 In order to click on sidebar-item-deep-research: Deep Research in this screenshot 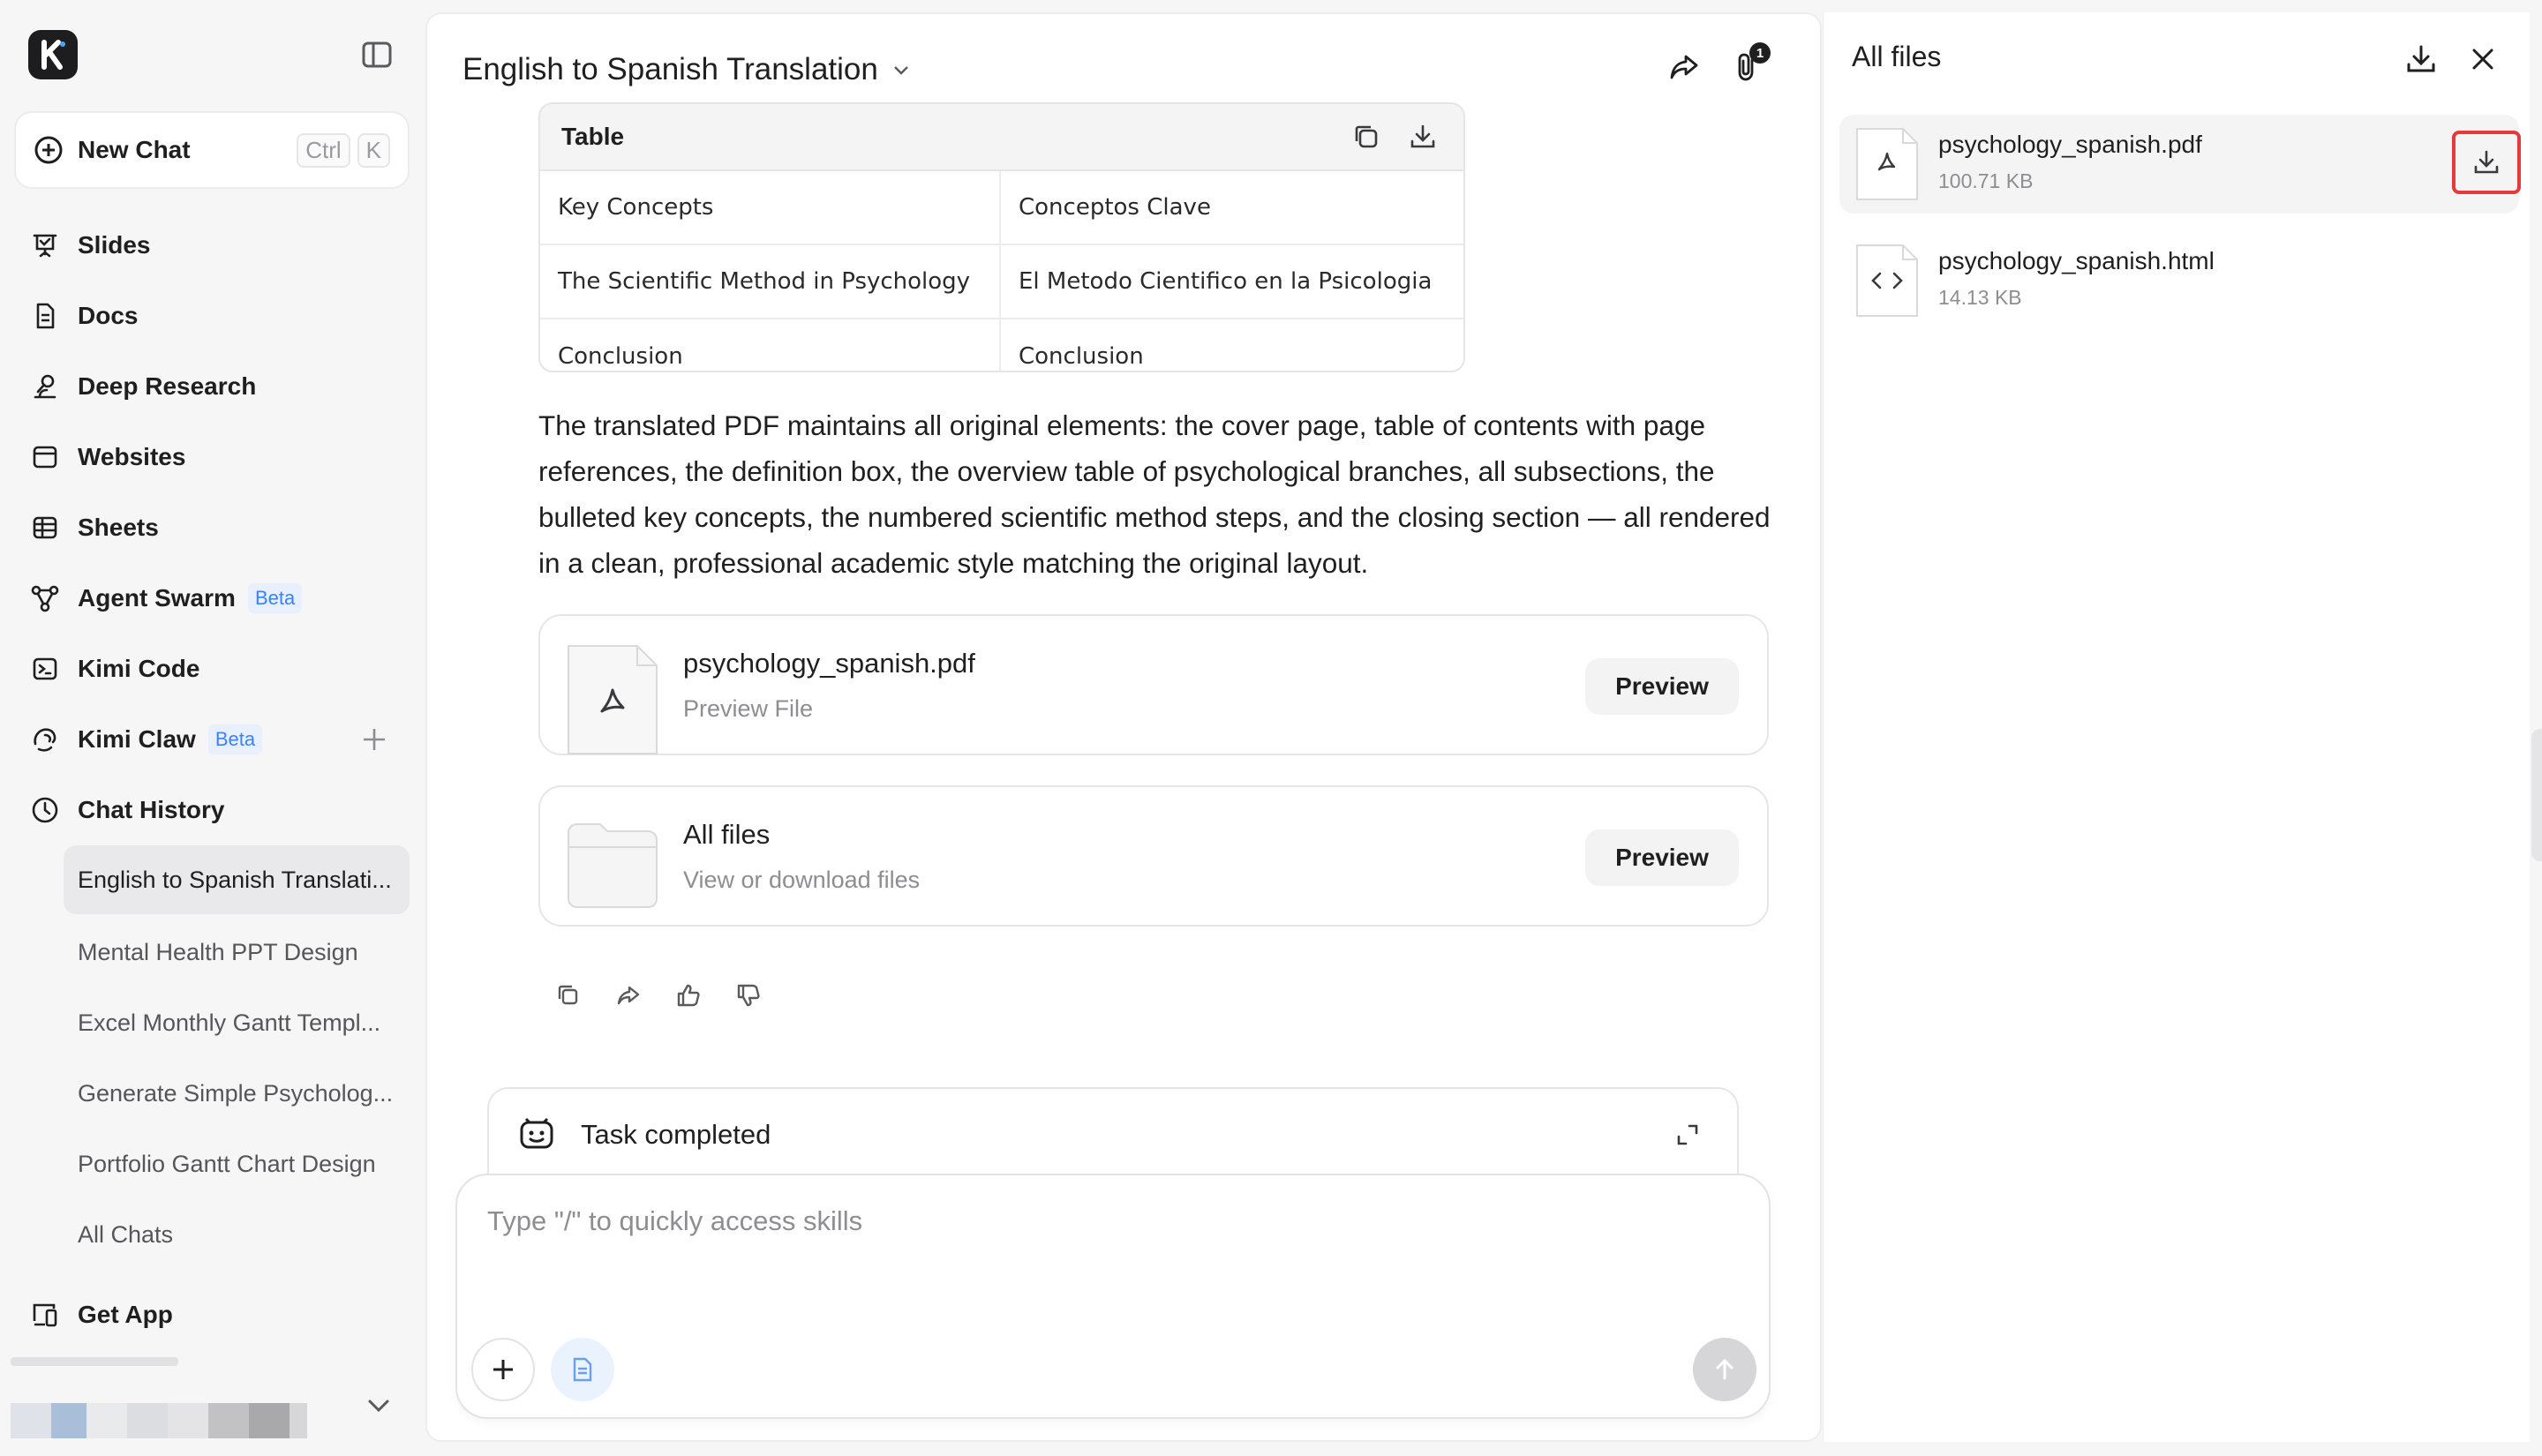, I will do `click(142, 386)`.